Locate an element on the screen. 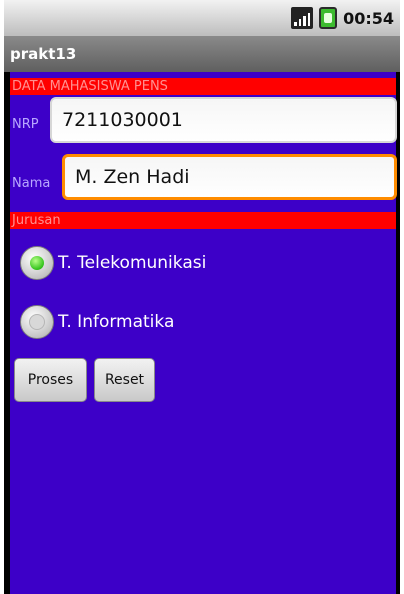 This screenshot has height=594, width=404. jurusan-header: Jurusan is located at coordinates (203, 220).